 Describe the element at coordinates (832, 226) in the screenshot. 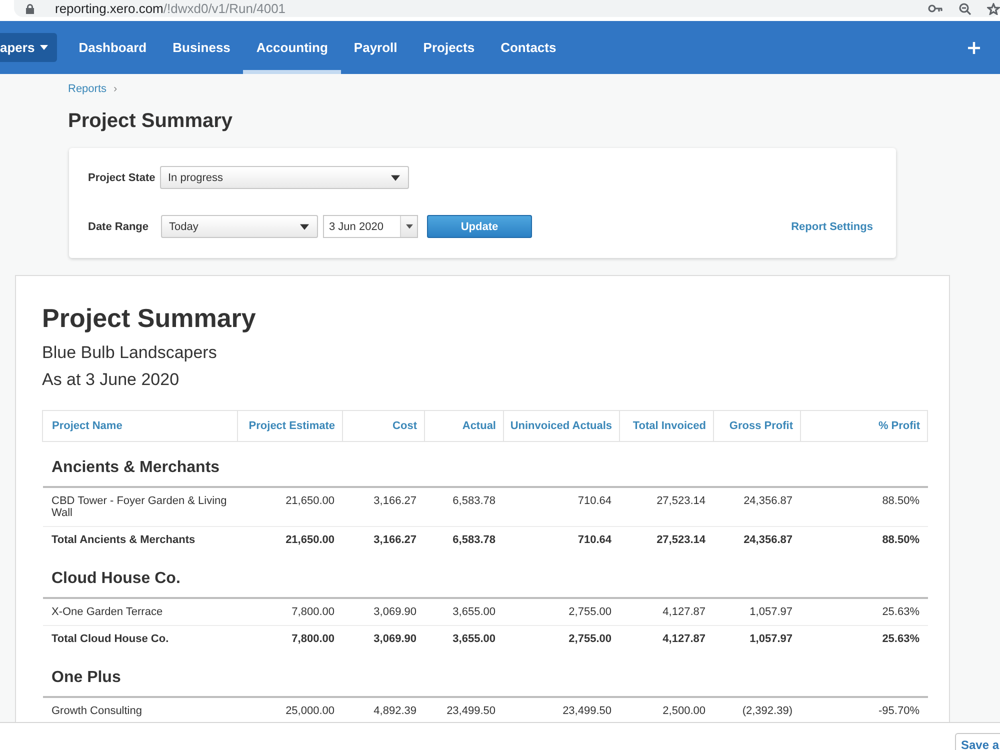

I see `report-settings-link: Report Settings` at that location.